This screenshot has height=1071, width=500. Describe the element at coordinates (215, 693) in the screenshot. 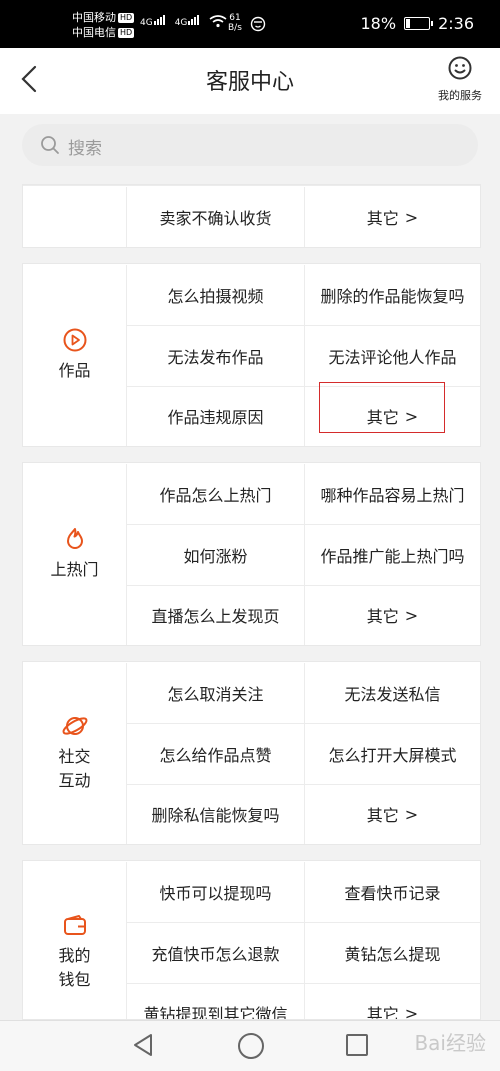

I see `faq-item: 怎么取消关注` at that location.